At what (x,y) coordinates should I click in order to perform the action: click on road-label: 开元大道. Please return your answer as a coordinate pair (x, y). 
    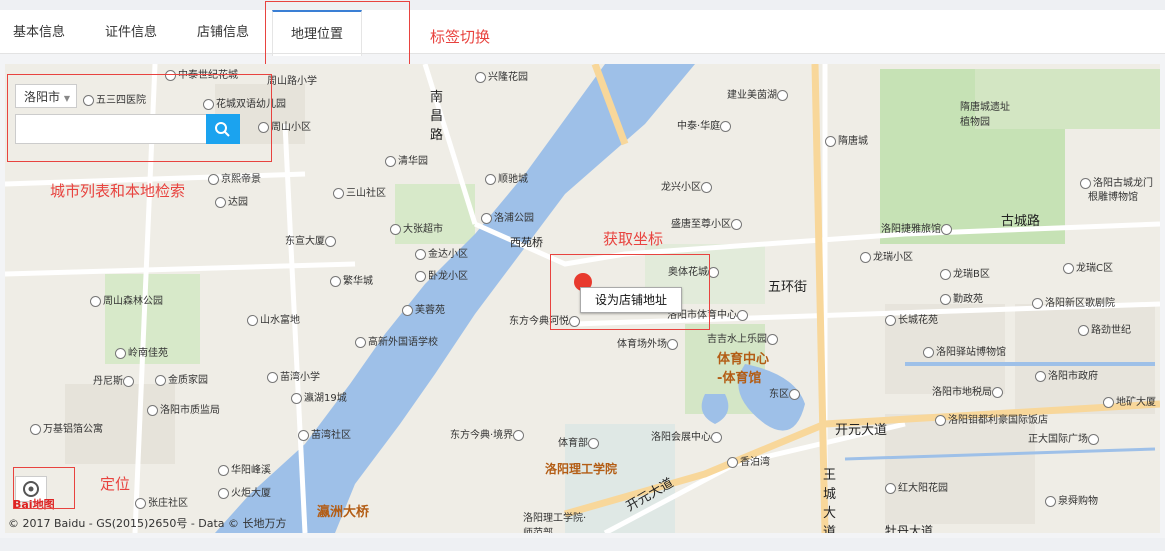
    Looking at the image, I should click on (861, 430).